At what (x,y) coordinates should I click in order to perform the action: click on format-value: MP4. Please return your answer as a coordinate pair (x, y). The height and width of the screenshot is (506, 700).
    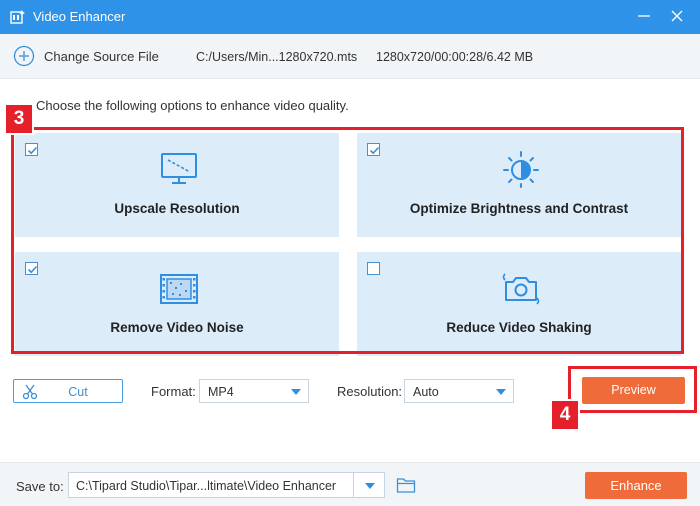
    Looking at the image, I should click on (221, 392).